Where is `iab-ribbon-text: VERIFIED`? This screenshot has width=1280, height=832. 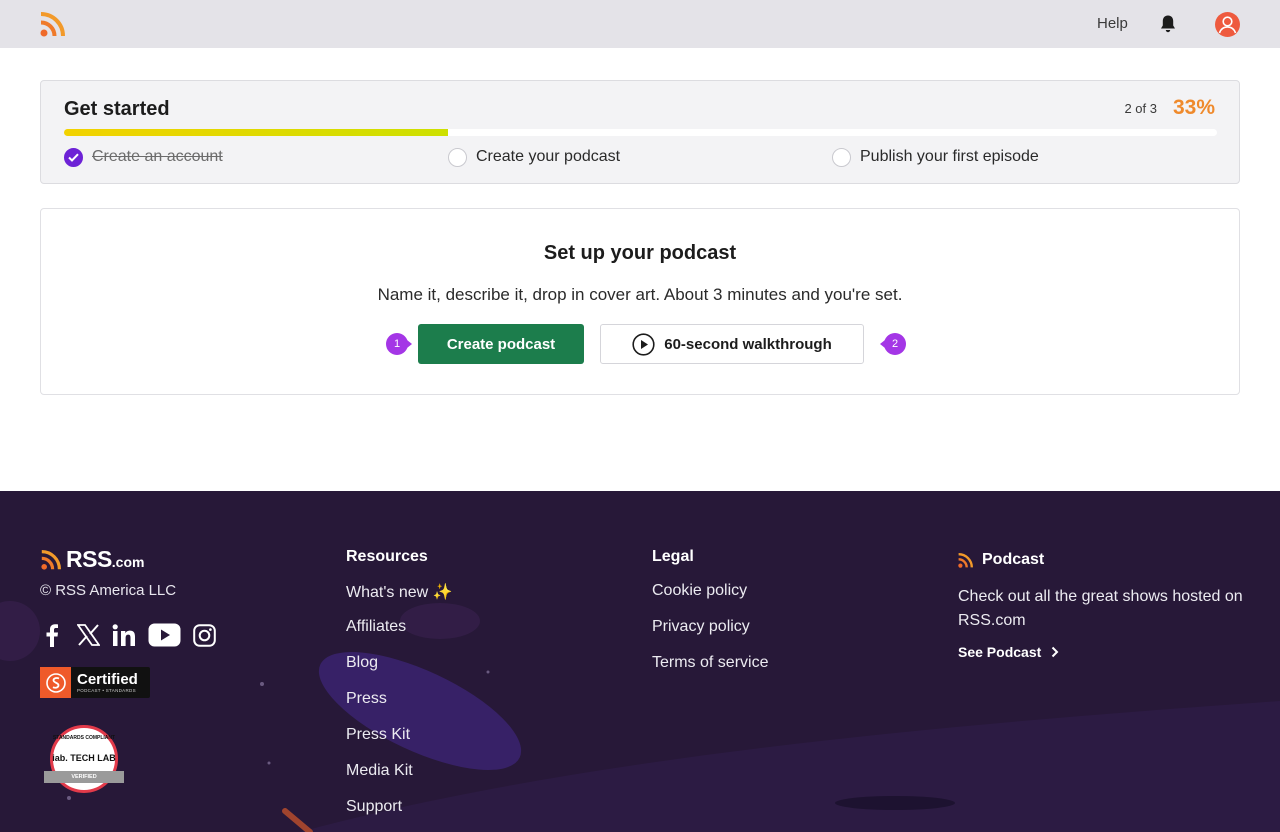
iab-ribbon-text: VERIFIED is located at coordinates (84, 777).